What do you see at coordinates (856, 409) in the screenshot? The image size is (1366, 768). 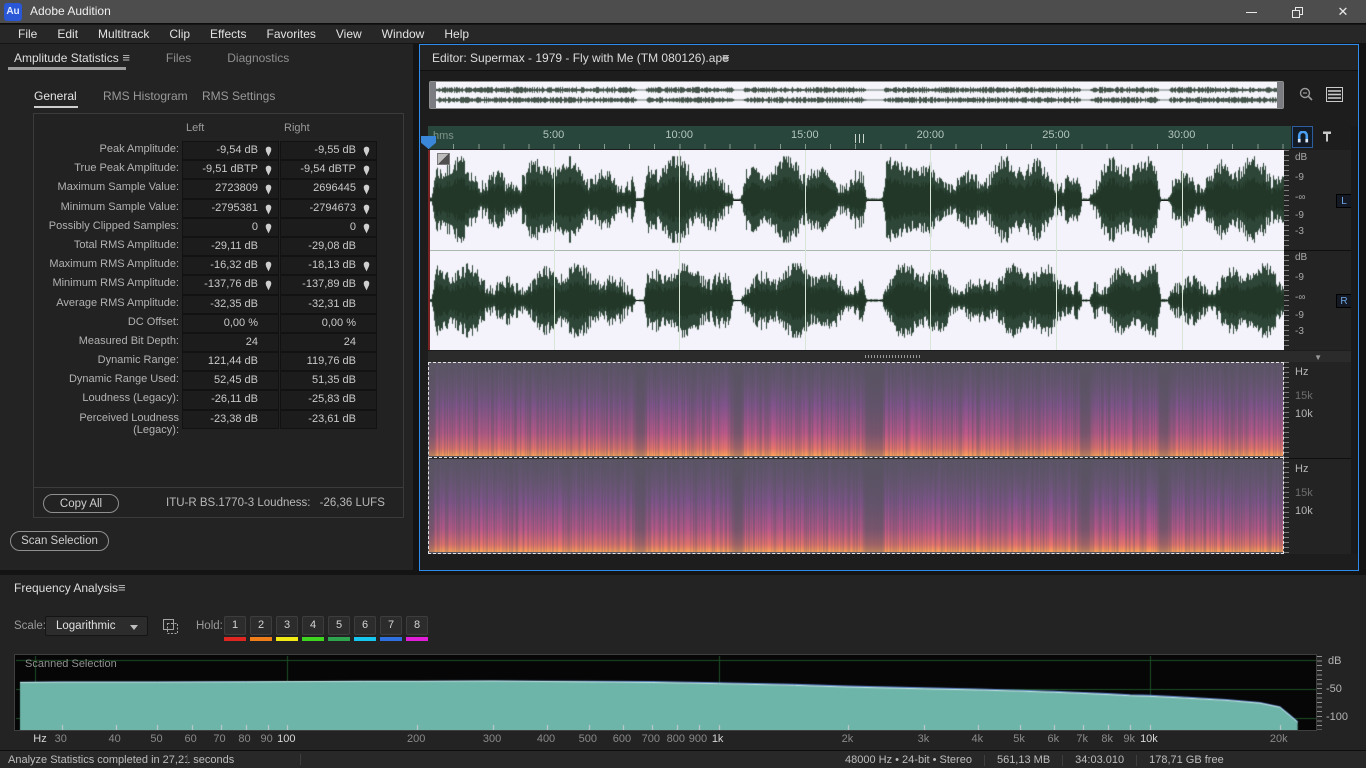 I see `spectrogram-left-canvas` at bounding box center [856, 409].